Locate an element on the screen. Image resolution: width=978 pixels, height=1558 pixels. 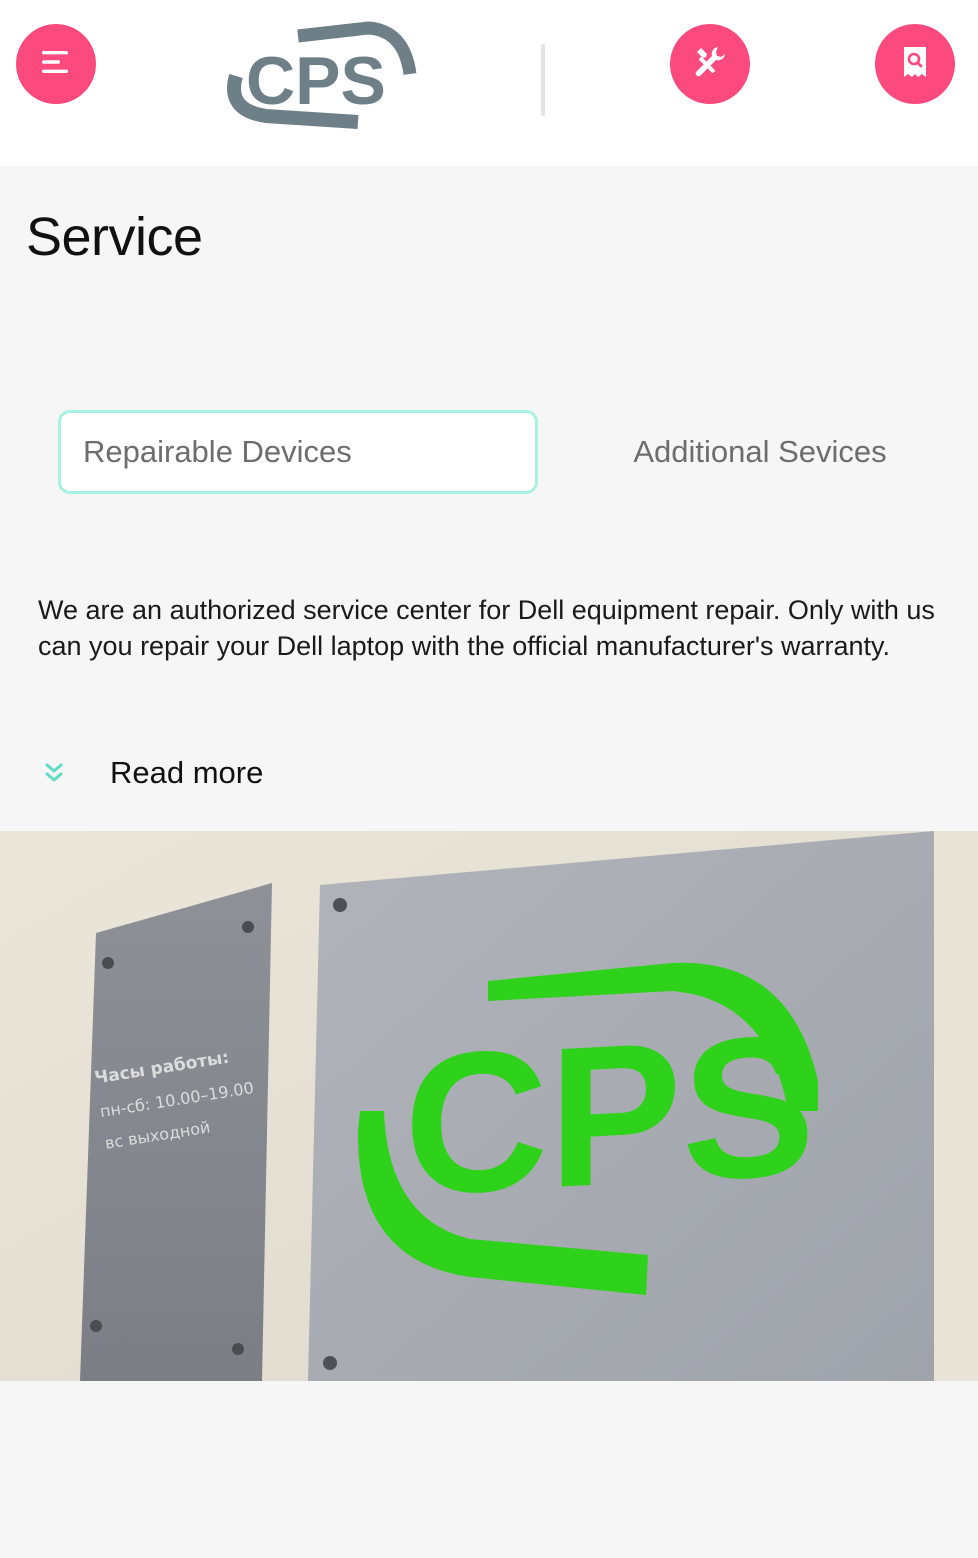
services-button is located at coordinates (710, 64).